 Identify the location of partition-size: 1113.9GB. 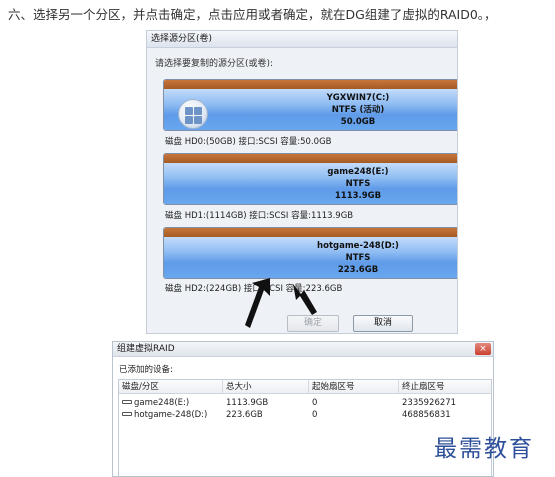
(358, 196).